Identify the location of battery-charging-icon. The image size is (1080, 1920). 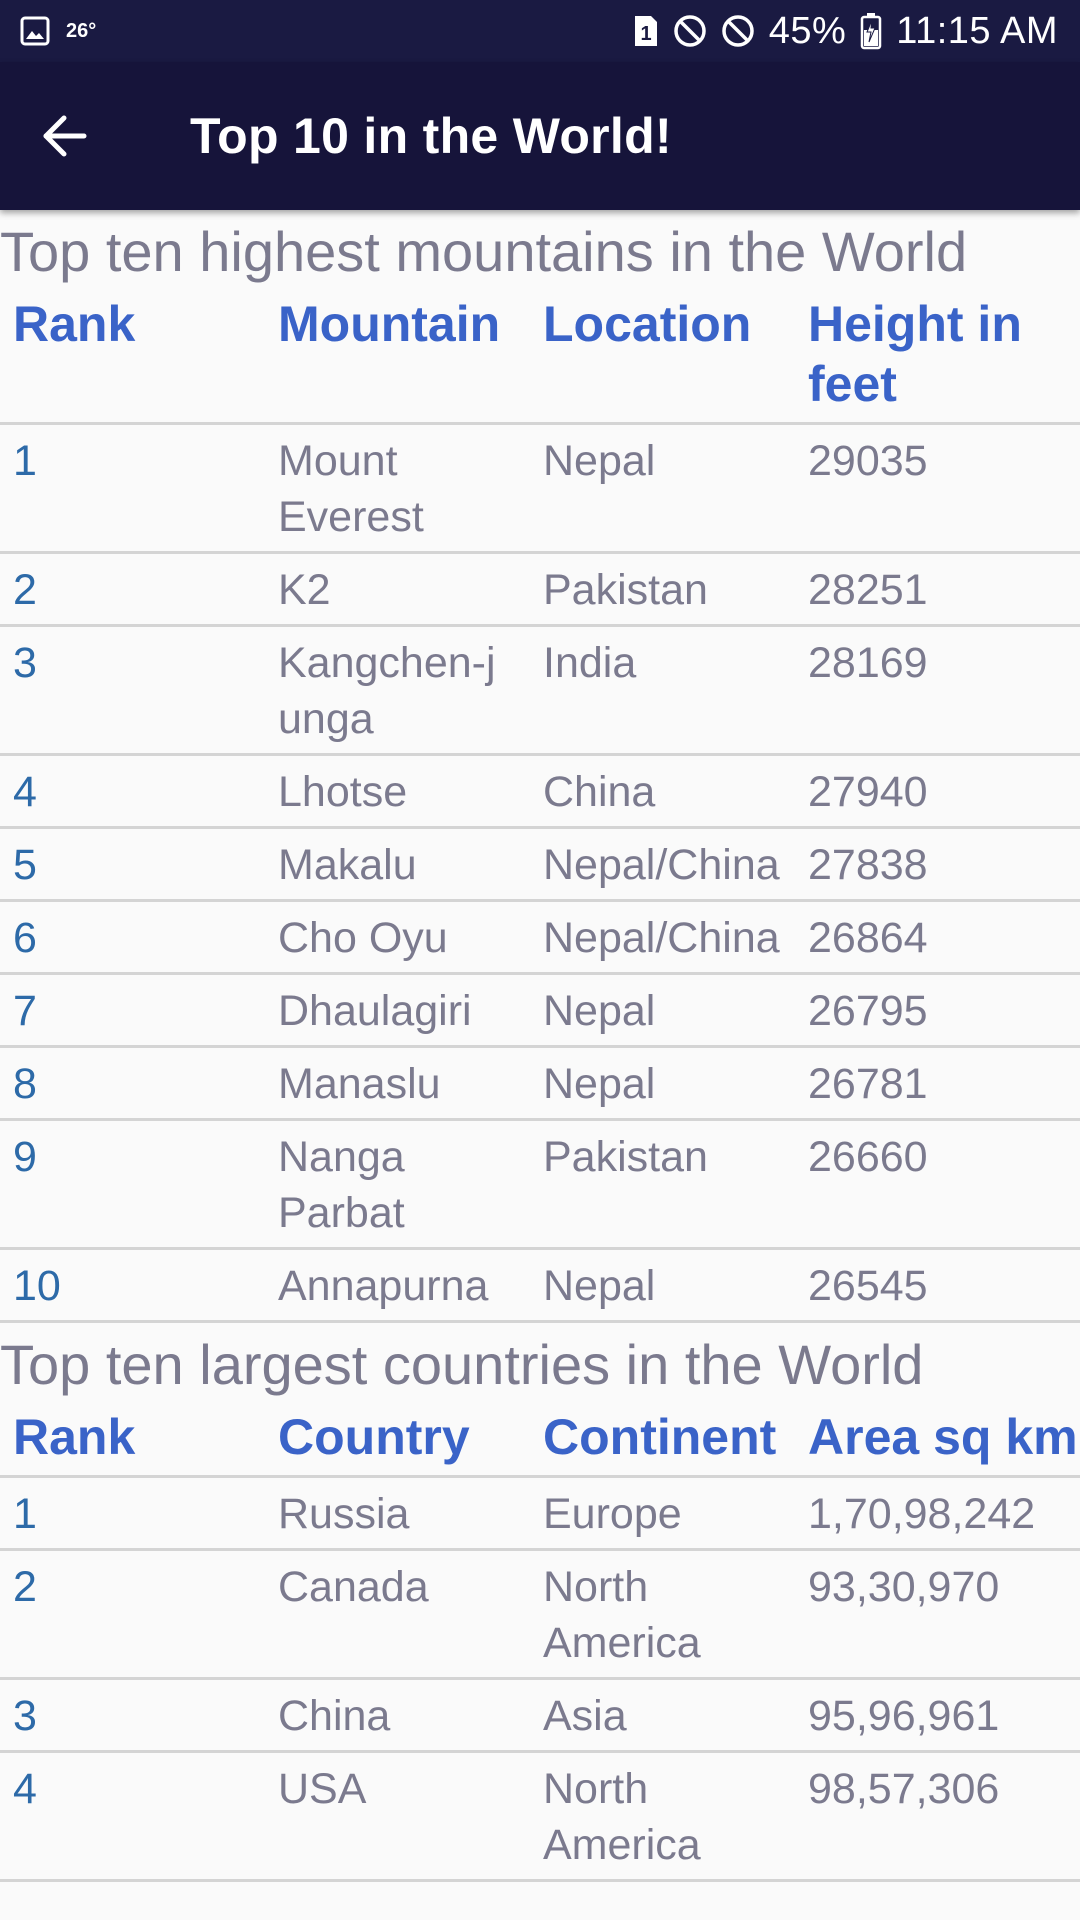
(871, 31).